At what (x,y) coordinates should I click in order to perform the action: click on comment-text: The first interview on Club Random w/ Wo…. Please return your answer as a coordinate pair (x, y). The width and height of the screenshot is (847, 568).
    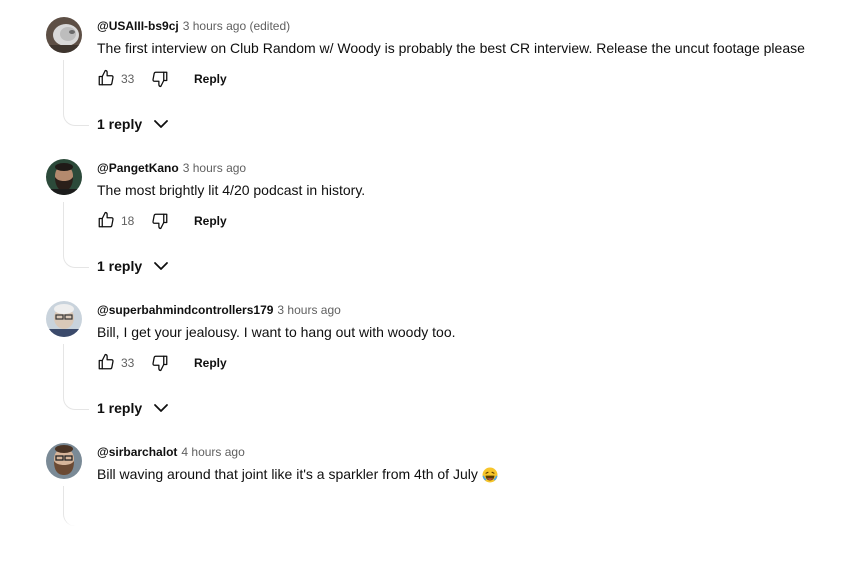
    Looking at the image, I should click on (451, 48).